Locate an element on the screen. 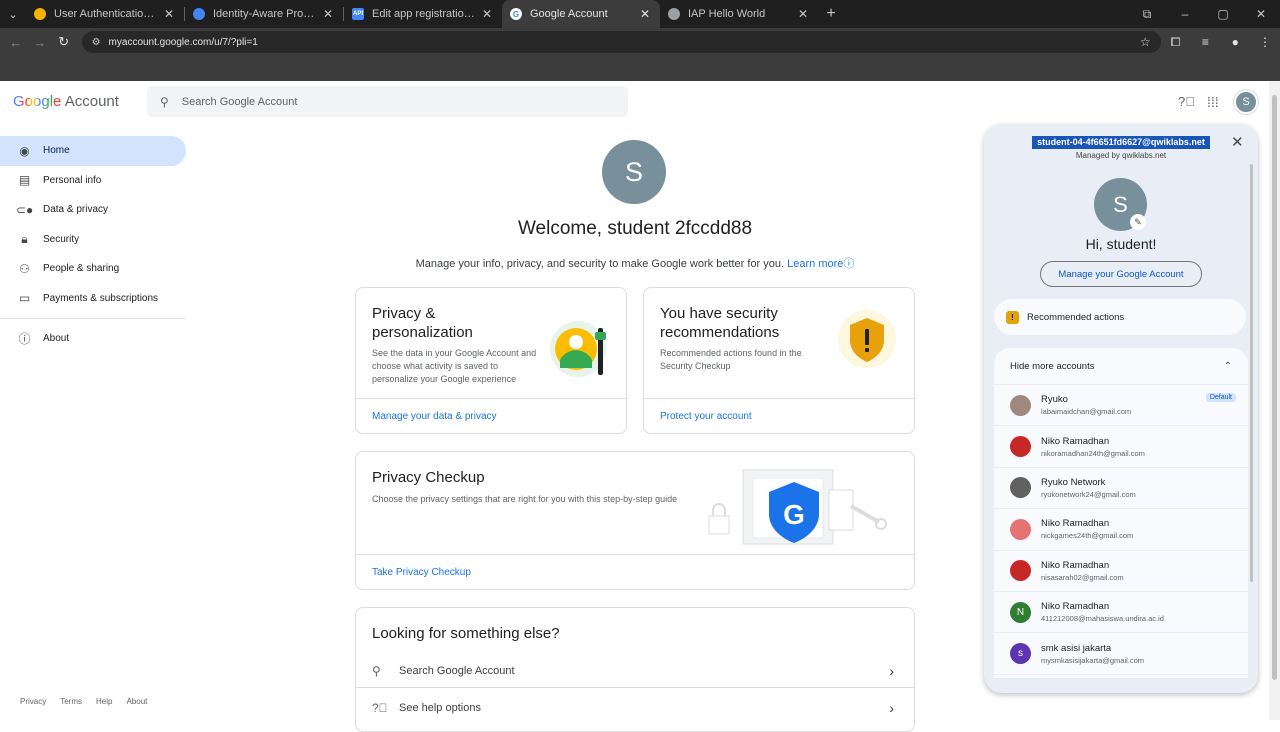 This screenshot has height=732, width=1280. site-info-icon: ⚙ is located at coordinates (96, 42).